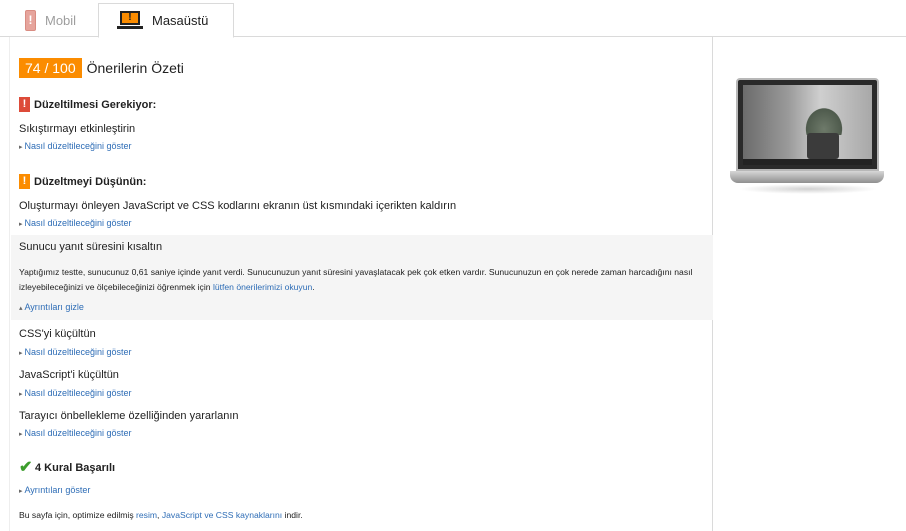 The width and height of the screenshot is (906, 531). I want to click on consider-fix-heading: ! Düzeltmeyi Düşünün:, so click(82, 181).